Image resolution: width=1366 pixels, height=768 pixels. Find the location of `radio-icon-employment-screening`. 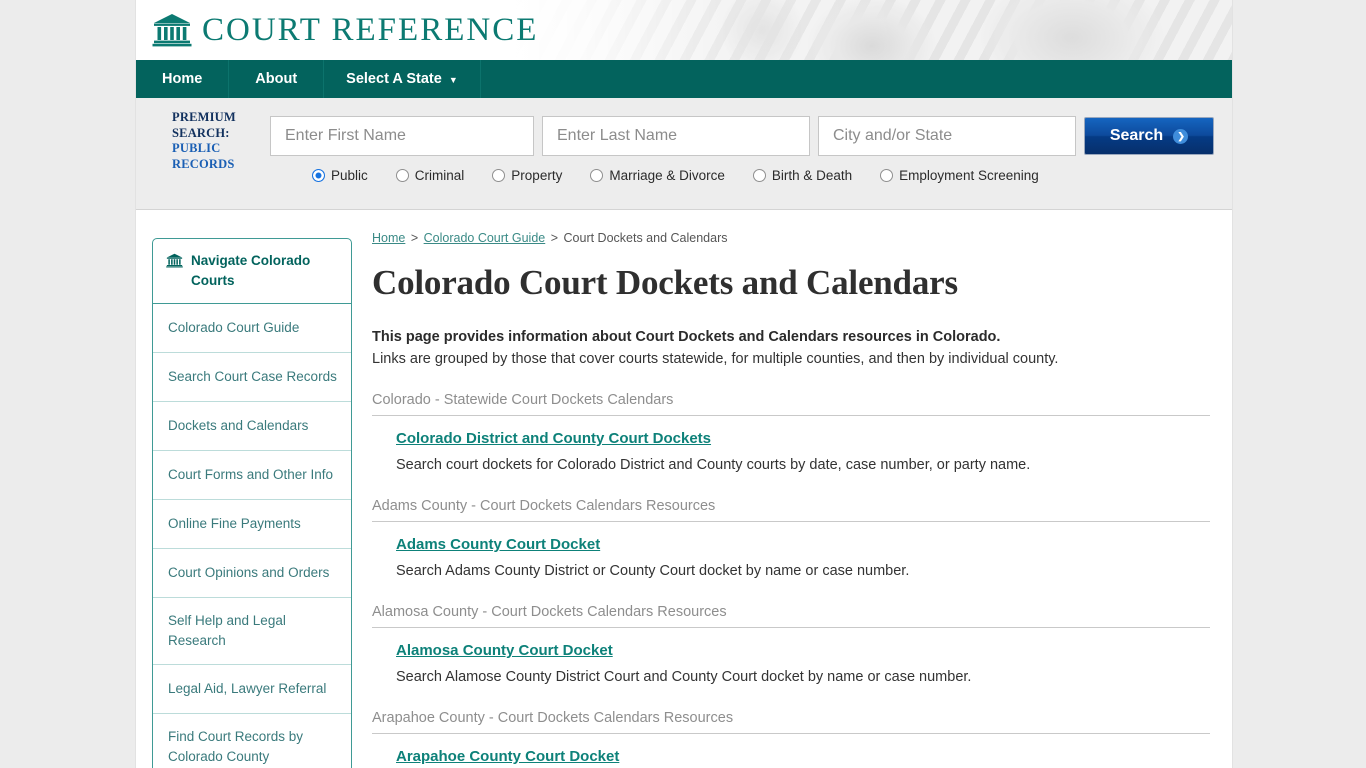

radio-icon-employment-screening is located at coordinates (887, 175).